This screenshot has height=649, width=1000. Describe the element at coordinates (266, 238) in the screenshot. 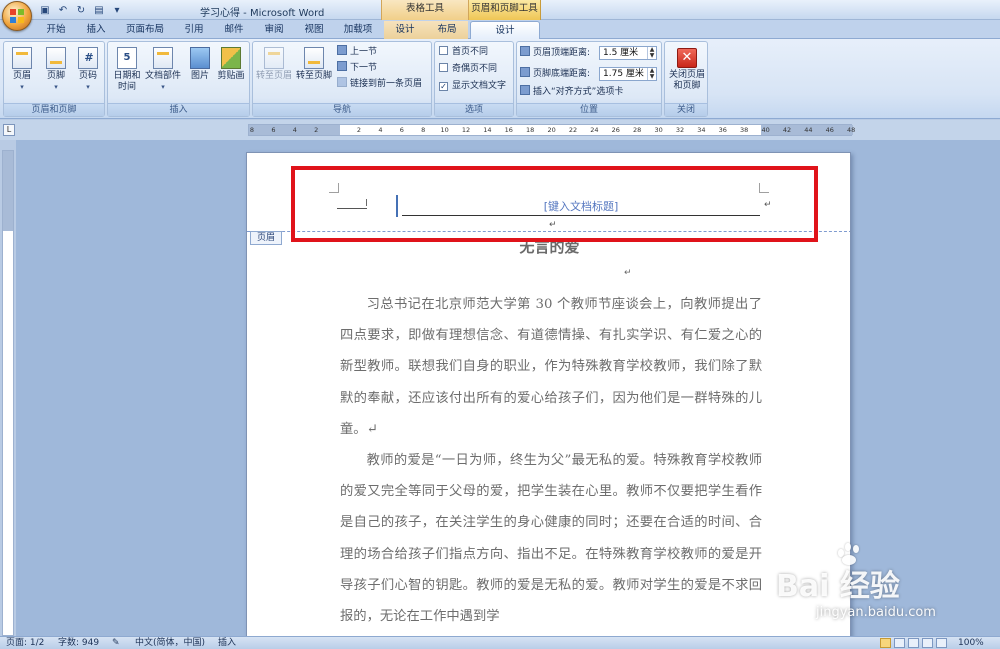

I see `header-tag: 页眉` at that location.